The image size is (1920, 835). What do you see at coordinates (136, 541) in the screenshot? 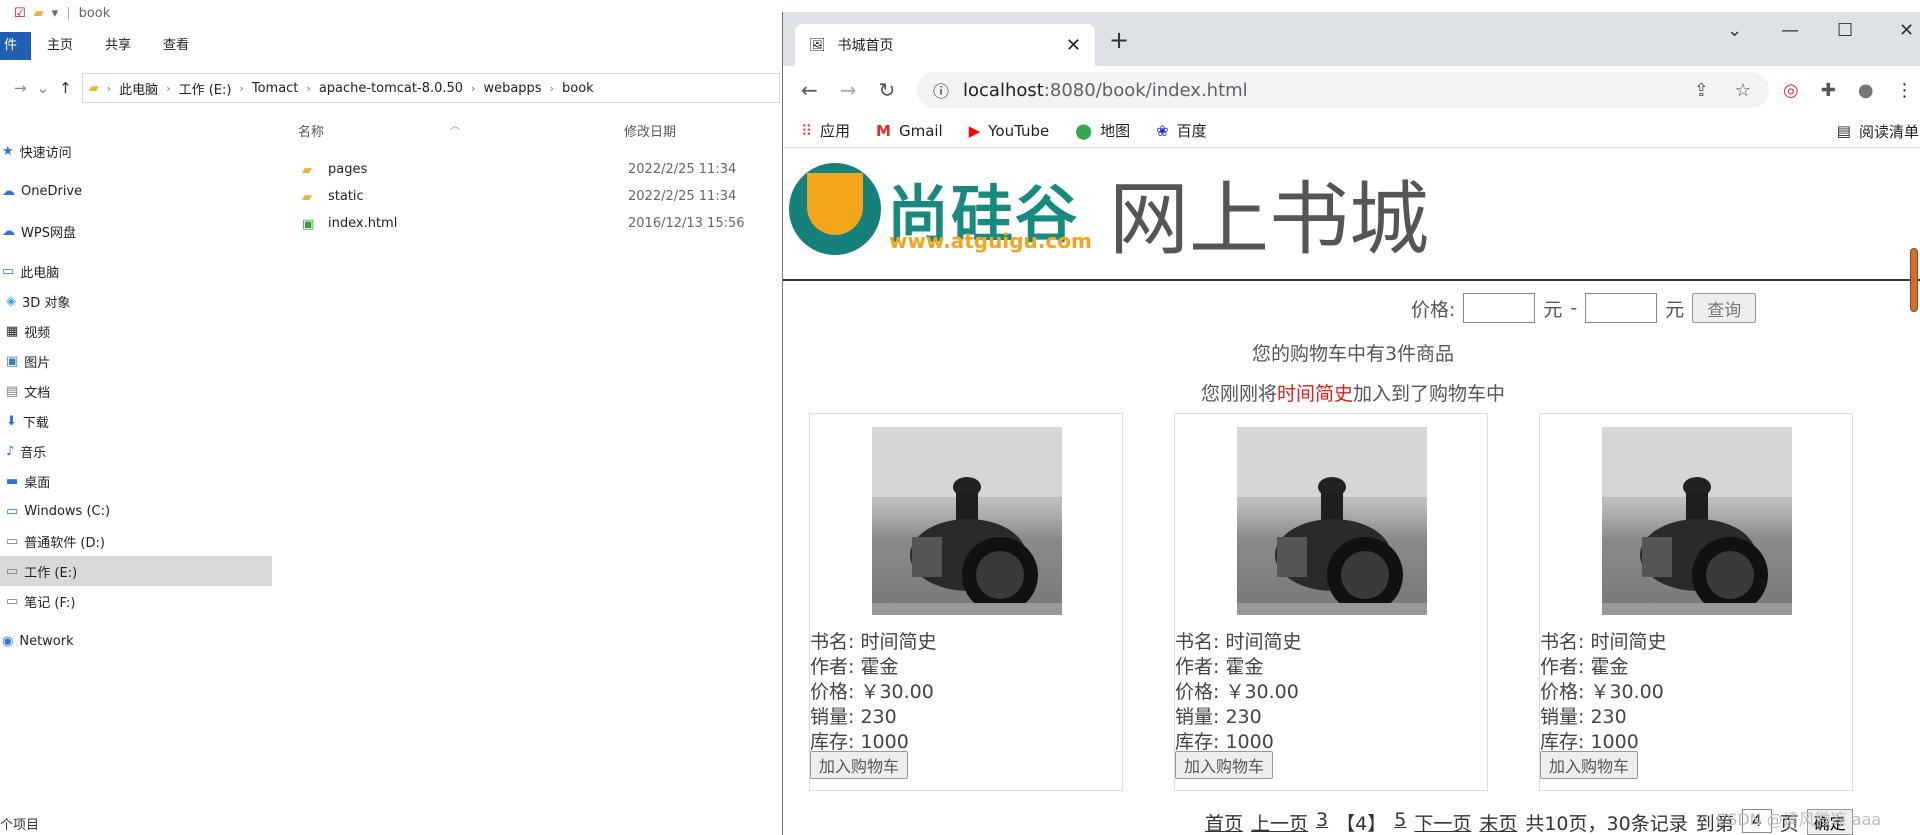
I see `nav-drive-d: ▭ 普通软件 (D:)` at bounding box center [136, 541].